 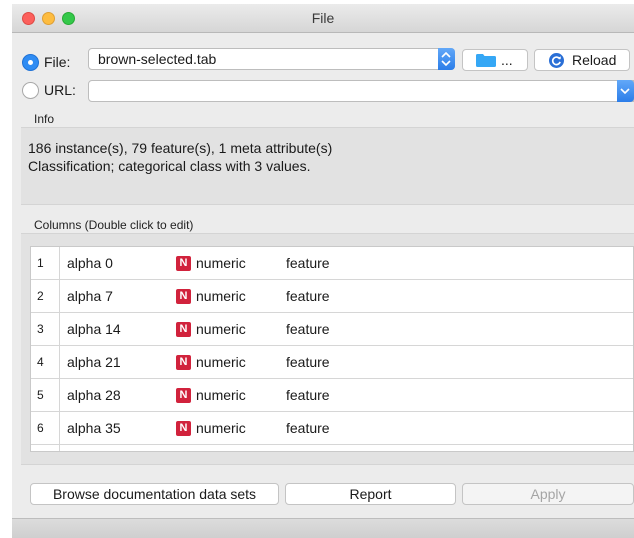 What do you see at coordinates (332, 428) in the screenshot?
I see `table-row: 6 alpha 35 Nnumeric feature` at bounding box center [332, 428].